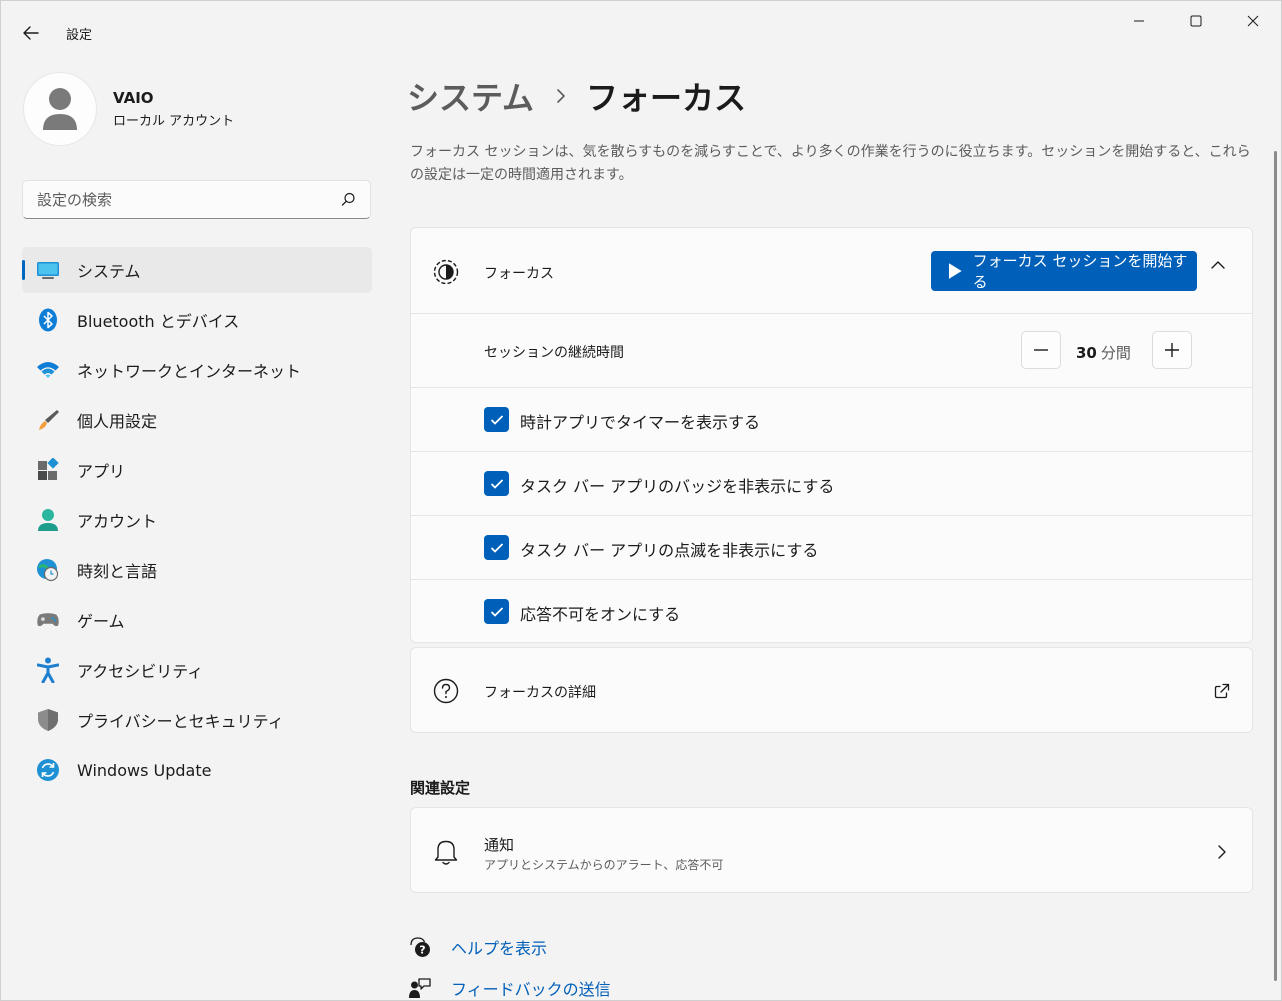 This screenshot has width=1282, height=1001. What do you see at coordinates (109, 271) in the screenshot?
I see `sidebar-item-label: システム` at bounding box center [109, 271].